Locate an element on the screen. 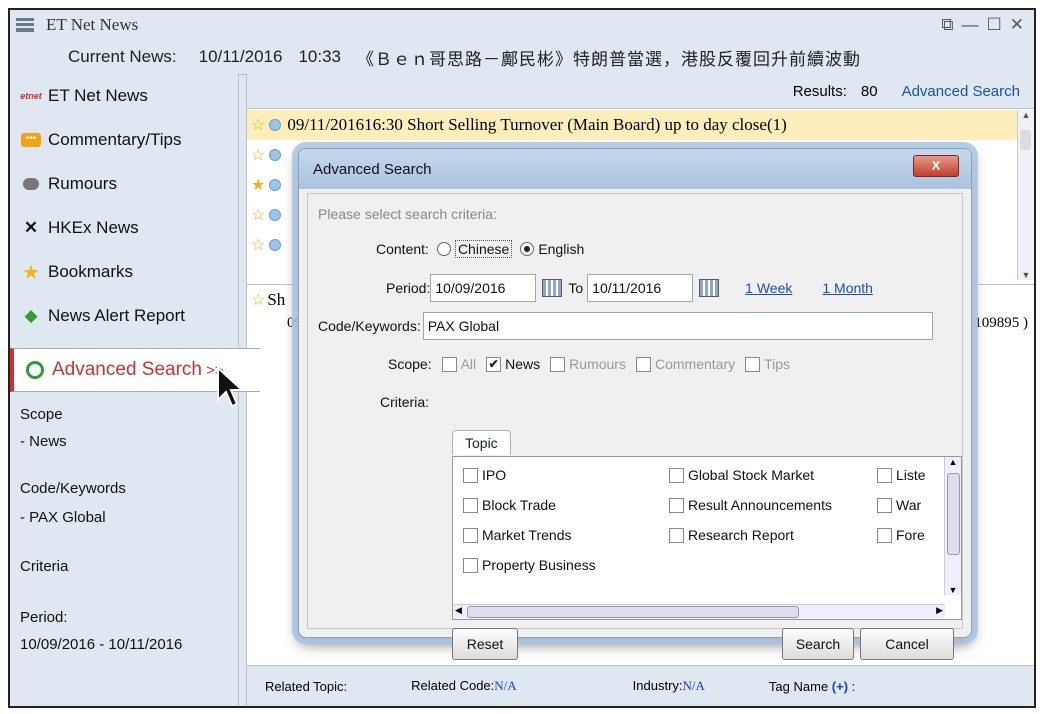 This screenshot has height=714, width=1048. sidebar-item-news-alert-report: ◆ News Alert Report is located at coordinates (124, 316).